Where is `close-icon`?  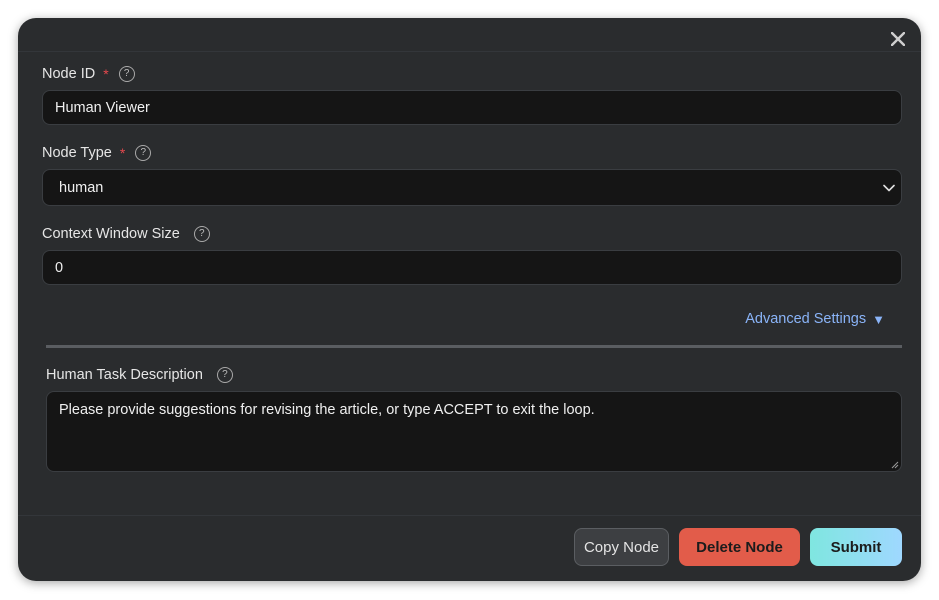
close-icon is located at coordinates (898, 39).